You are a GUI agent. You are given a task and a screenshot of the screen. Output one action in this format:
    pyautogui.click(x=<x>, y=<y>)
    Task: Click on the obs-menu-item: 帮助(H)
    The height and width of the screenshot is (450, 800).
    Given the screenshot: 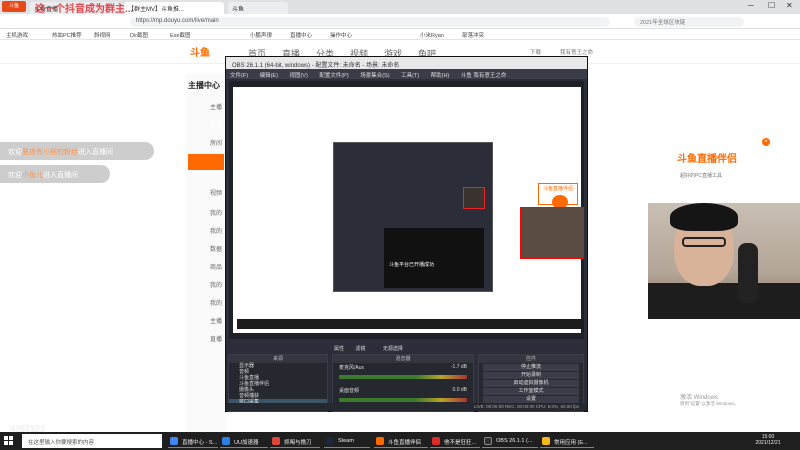 What is the action you would take?
    pyautogui.click(x=440, y=76)
    